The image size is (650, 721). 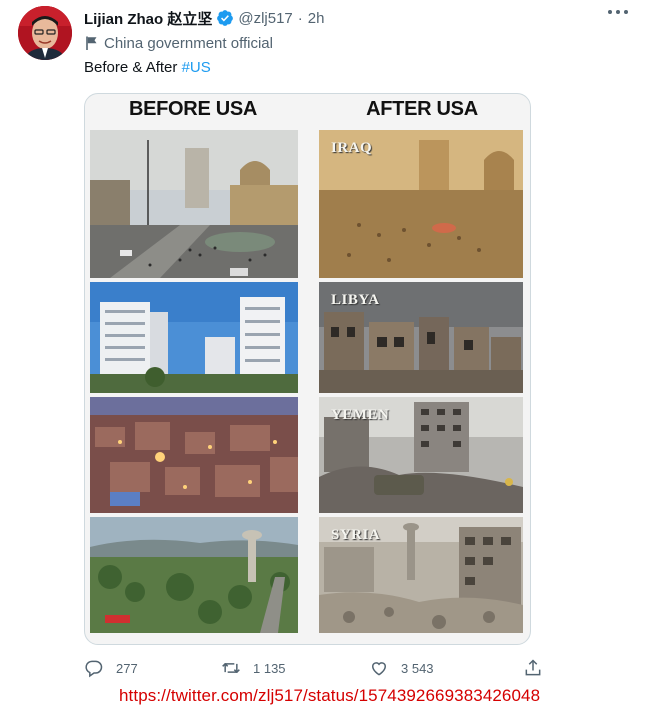 I want to click on like-button: 3 543, so click(x=401, y=668).